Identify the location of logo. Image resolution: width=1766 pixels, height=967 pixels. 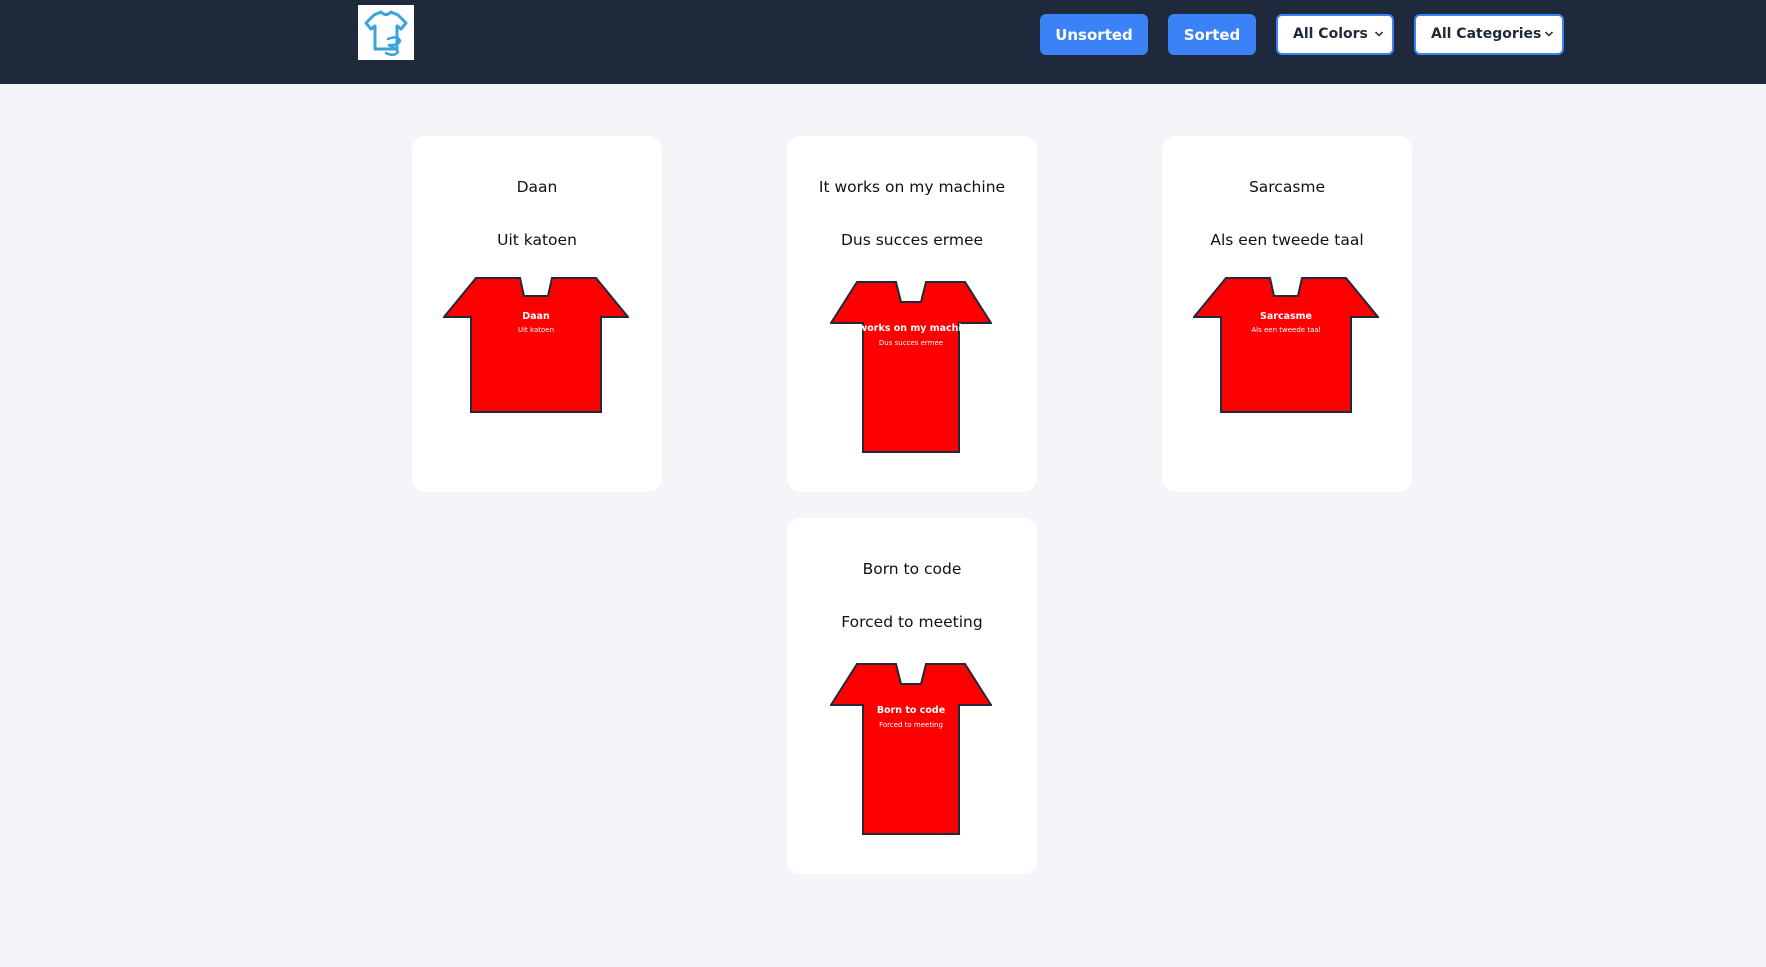
(386, 32).